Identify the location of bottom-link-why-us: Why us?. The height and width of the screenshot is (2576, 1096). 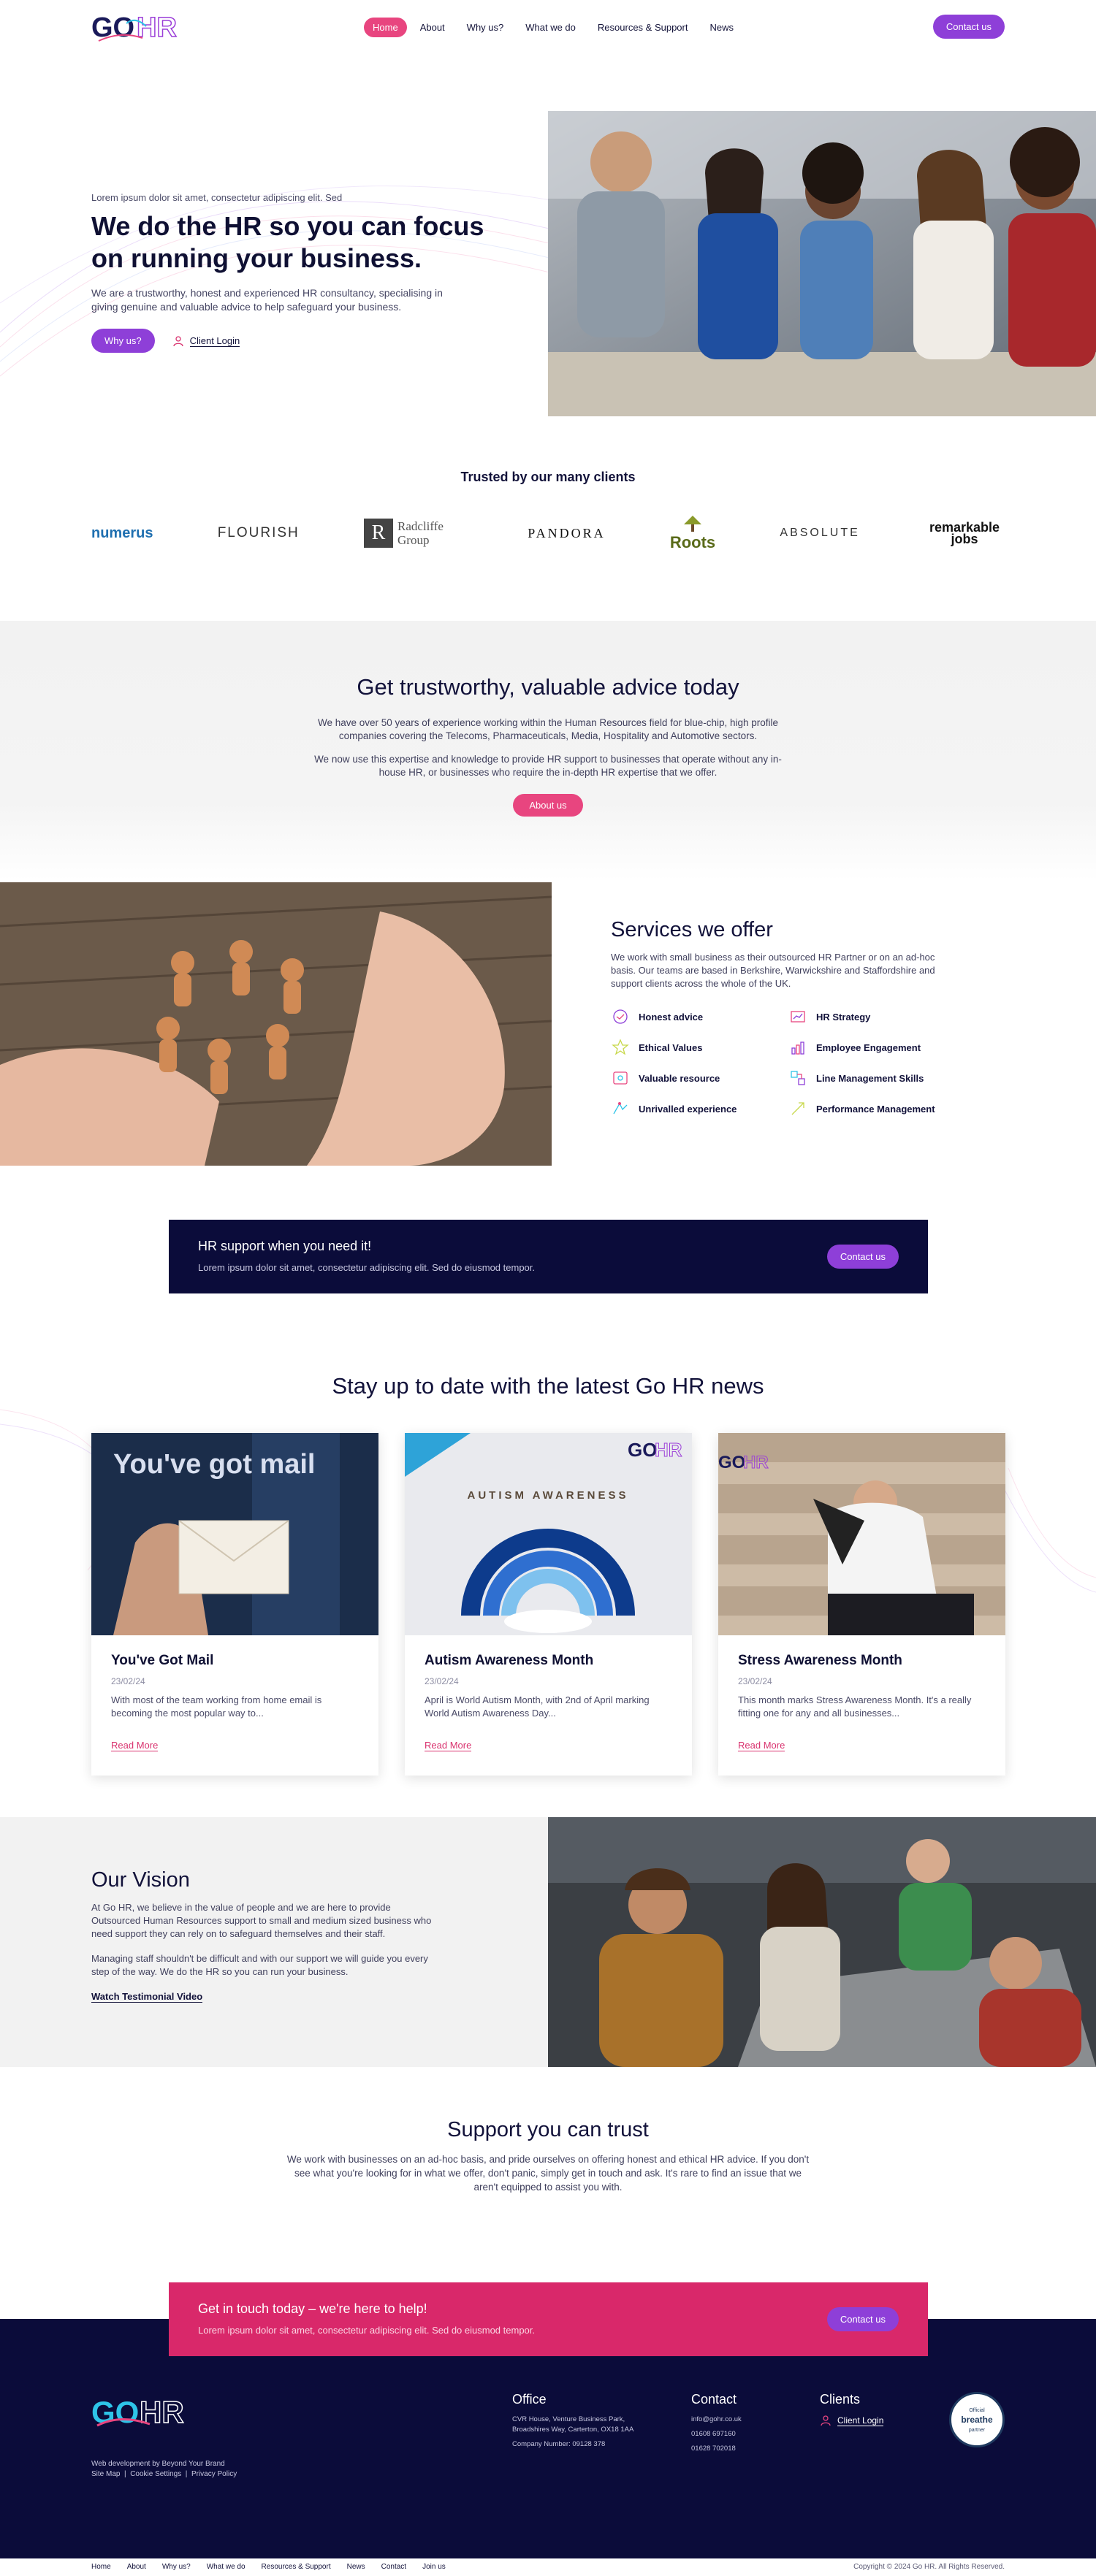
(176, 2567).